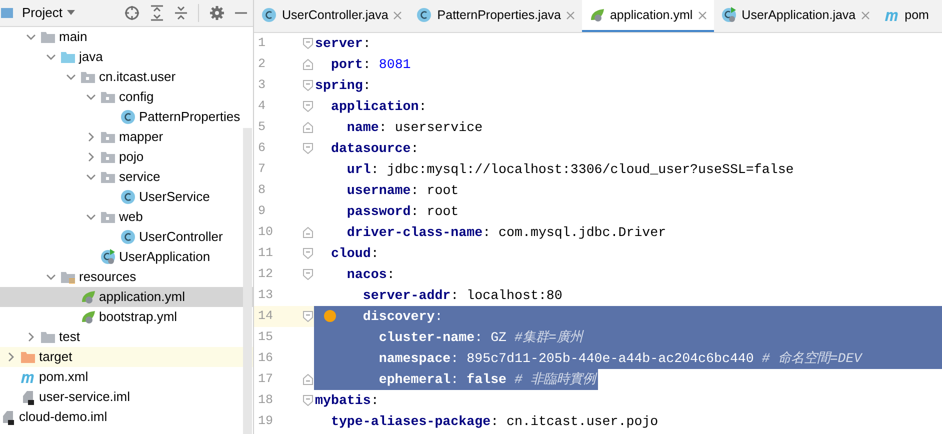  What do you see at coordinates (332, 16) in the screenshot?
I see `editor-tab: UserController.java` at bounding box center [332, 16].